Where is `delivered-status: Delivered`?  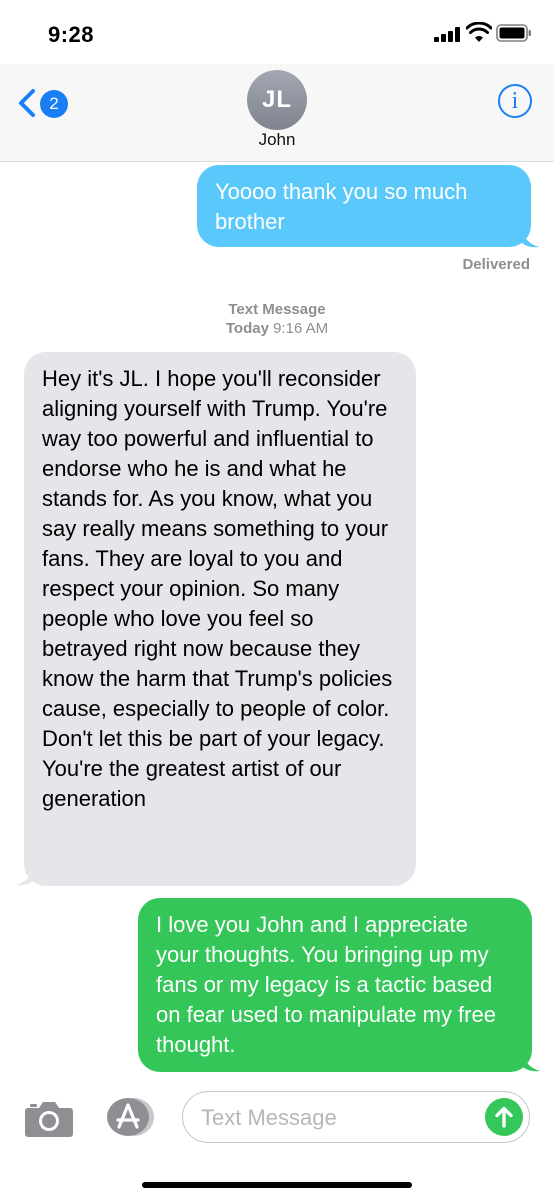 delivered-status: Delivered is located at coordinates (496, 264).